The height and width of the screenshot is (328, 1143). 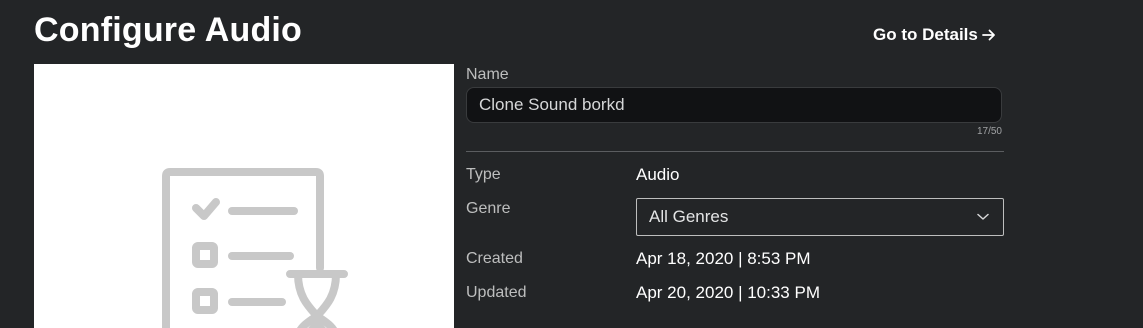 What do you see at coordinates (488, 208) in the screenshot?
I see `genre-label: Genre` at bounding box center [488, 208].